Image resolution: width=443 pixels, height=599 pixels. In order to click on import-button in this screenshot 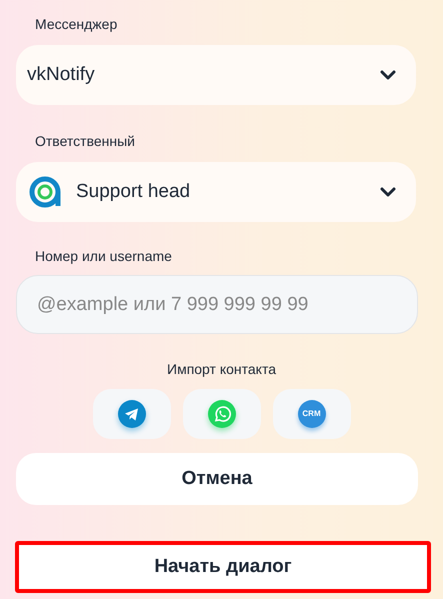, I will do `click(131, 414)`.